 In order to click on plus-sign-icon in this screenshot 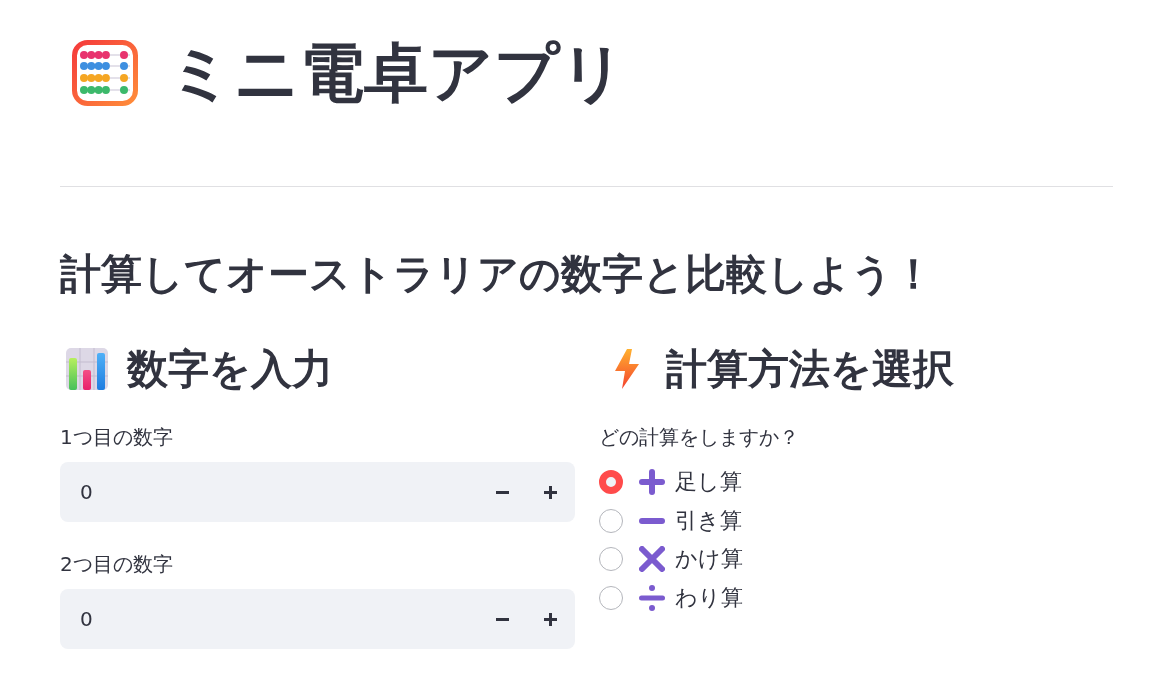, I will do `click(651, 482)`.